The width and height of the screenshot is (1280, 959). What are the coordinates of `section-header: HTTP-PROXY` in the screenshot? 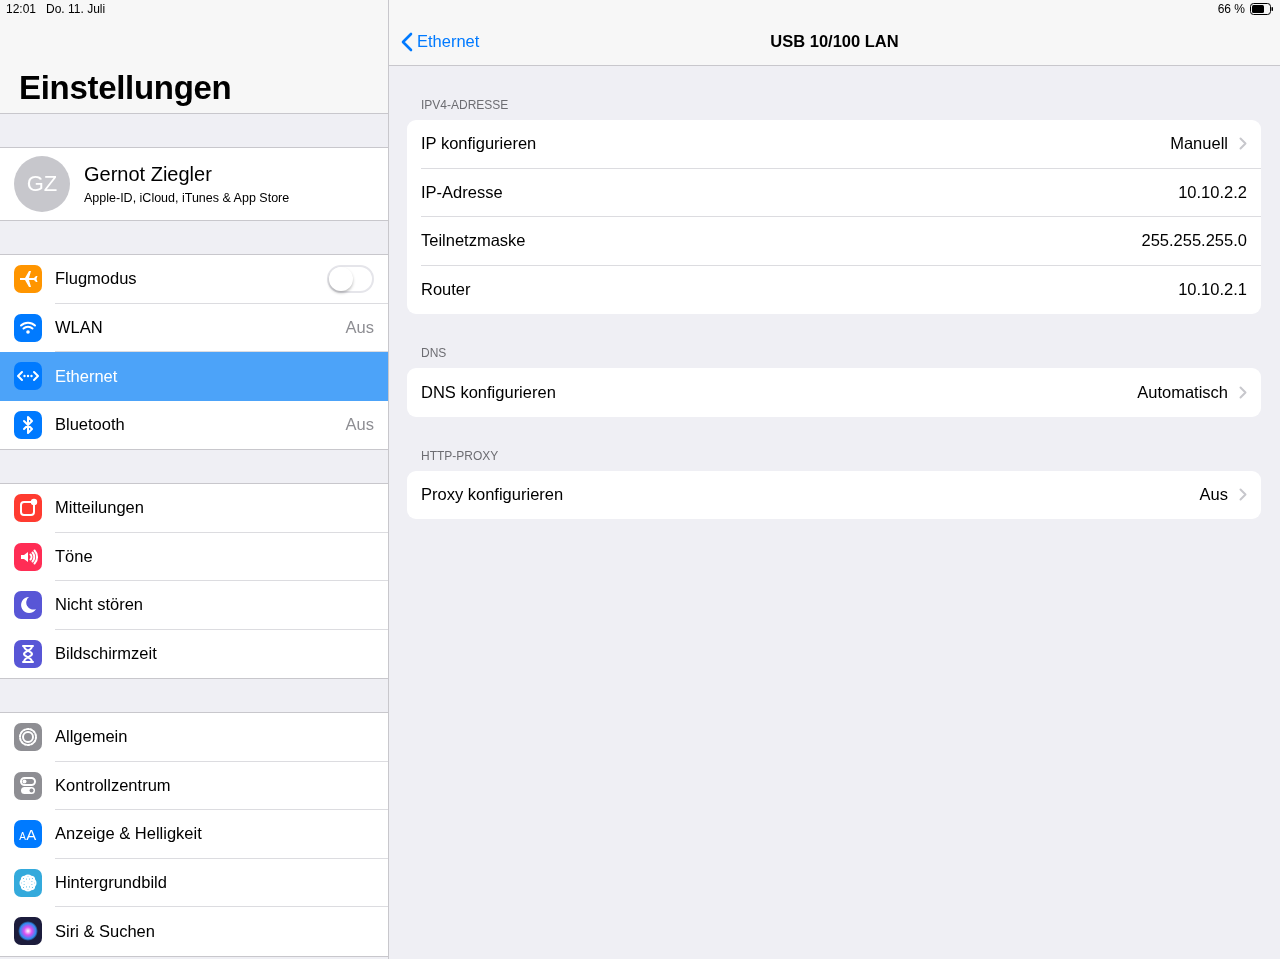 It's located at (460, 456).